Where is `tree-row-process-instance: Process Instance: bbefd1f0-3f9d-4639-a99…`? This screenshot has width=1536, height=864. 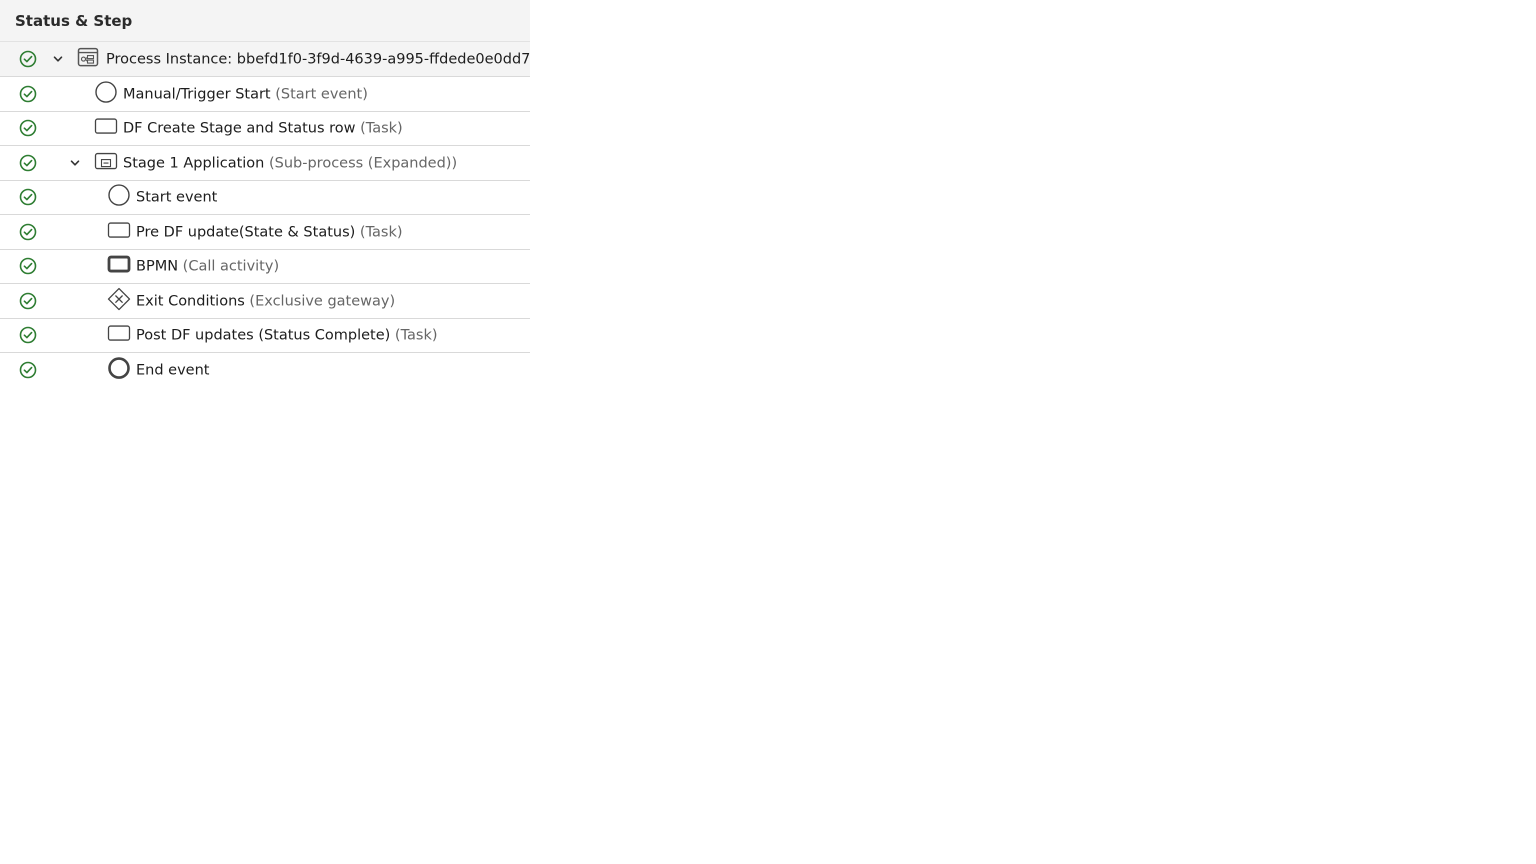
tree-row-process-instance: Process Instance: bbefd1f0-3f9d-4639-a99… is located at coordinates (265, 59).